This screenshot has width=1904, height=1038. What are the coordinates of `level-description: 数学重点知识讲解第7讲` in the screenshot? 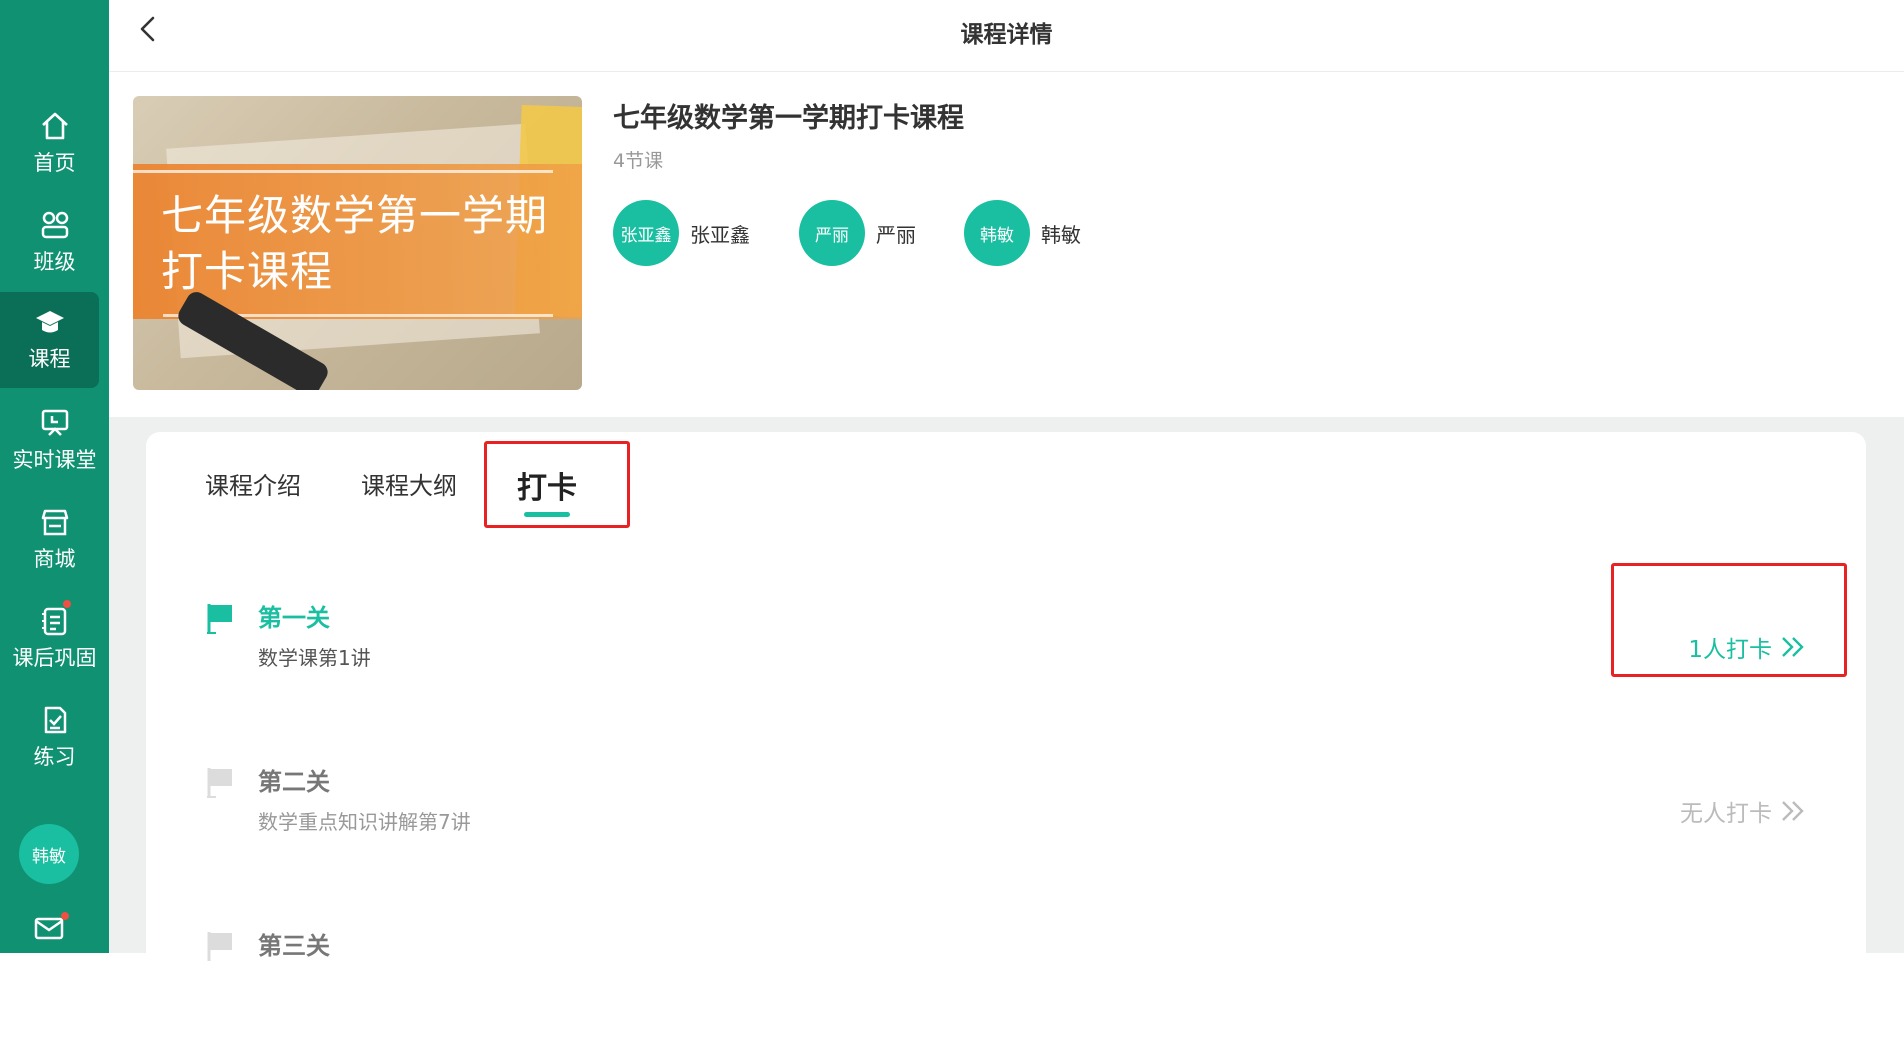 It's located at (364, 820).